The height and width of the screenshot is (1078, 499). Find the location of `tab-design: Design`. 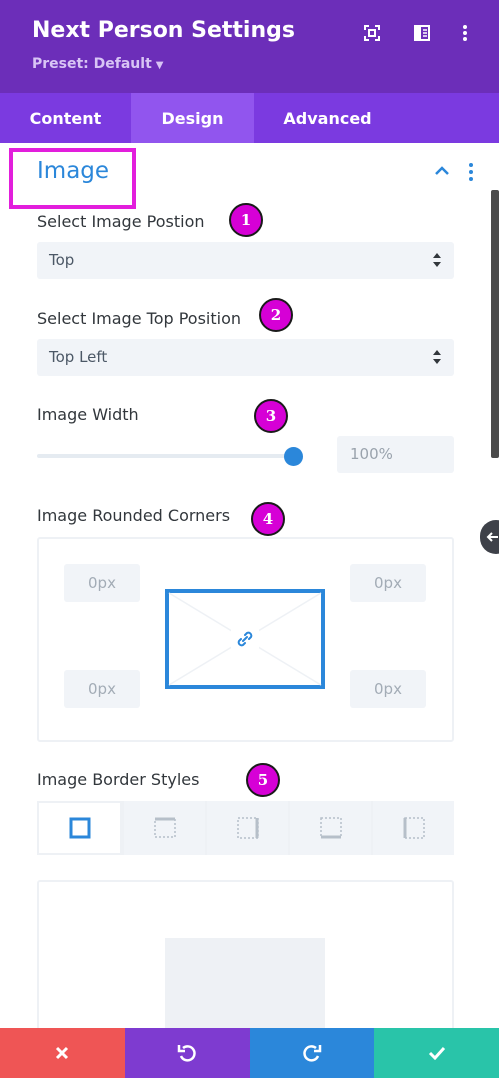

tab-design: Design is located at coordinates (192, 118).